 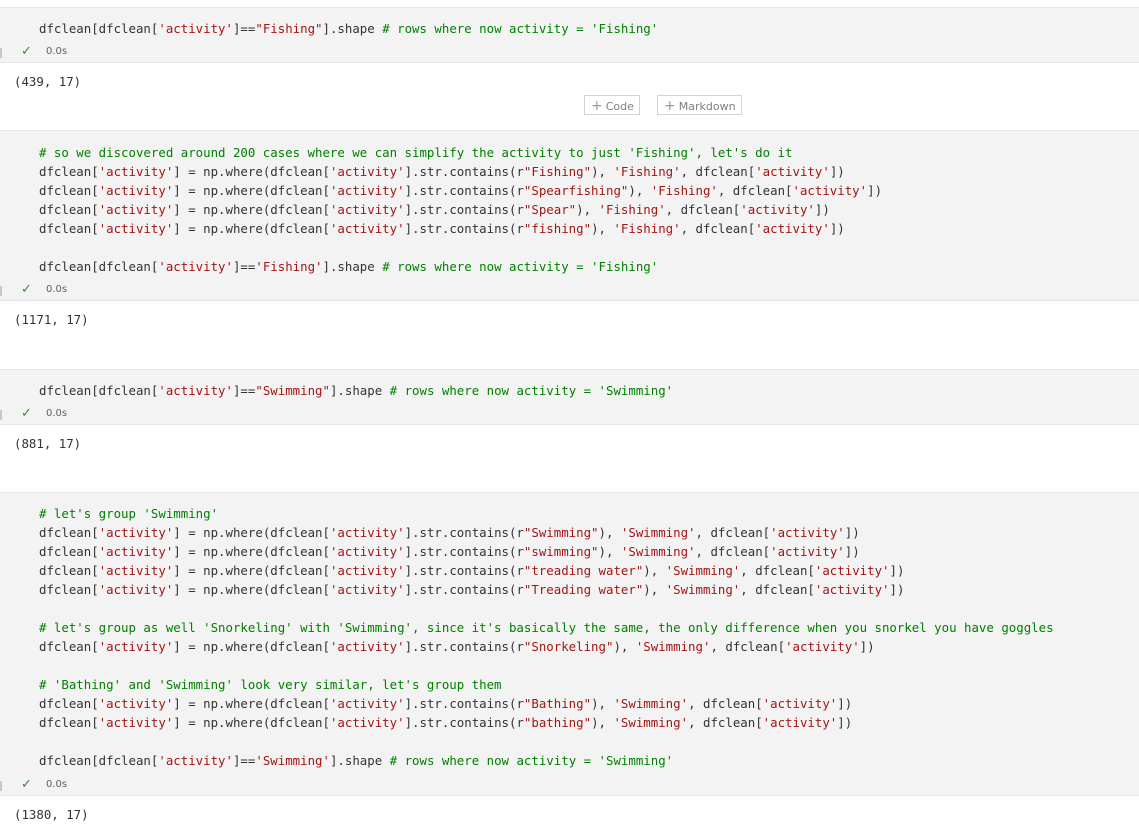 I want to click on add-markdown-label: Markdown, so click(x=707, y=106).